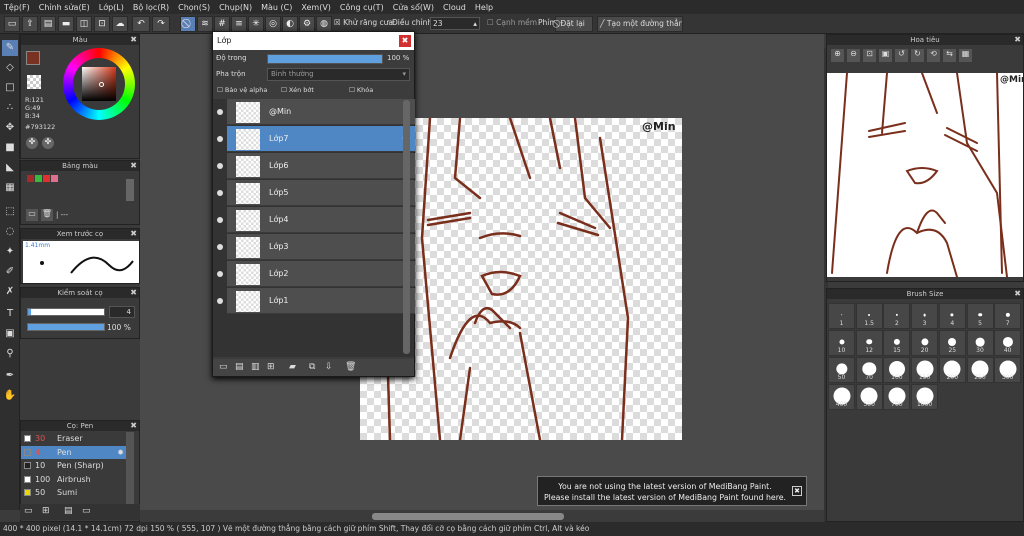 The width and height of the screenshot is (1024, 536). I want to click on add-brush-icon: ▭, so click(28, 511).